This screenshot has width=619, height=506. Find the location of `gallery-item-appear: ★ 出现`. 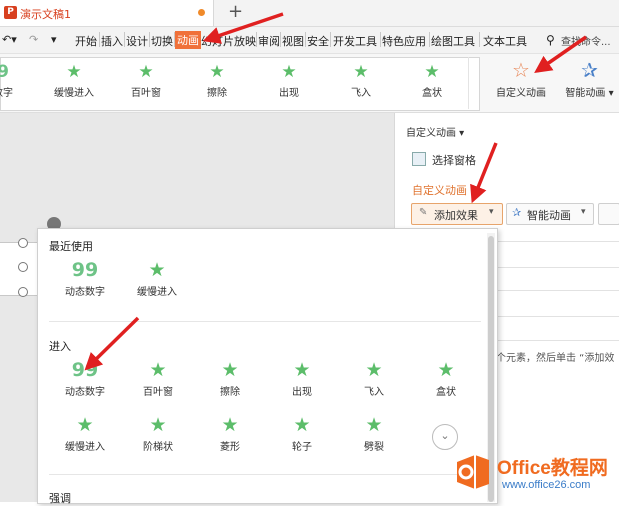

gallery-item-appear: ★ 出现 is located at coordinates (289, 83).